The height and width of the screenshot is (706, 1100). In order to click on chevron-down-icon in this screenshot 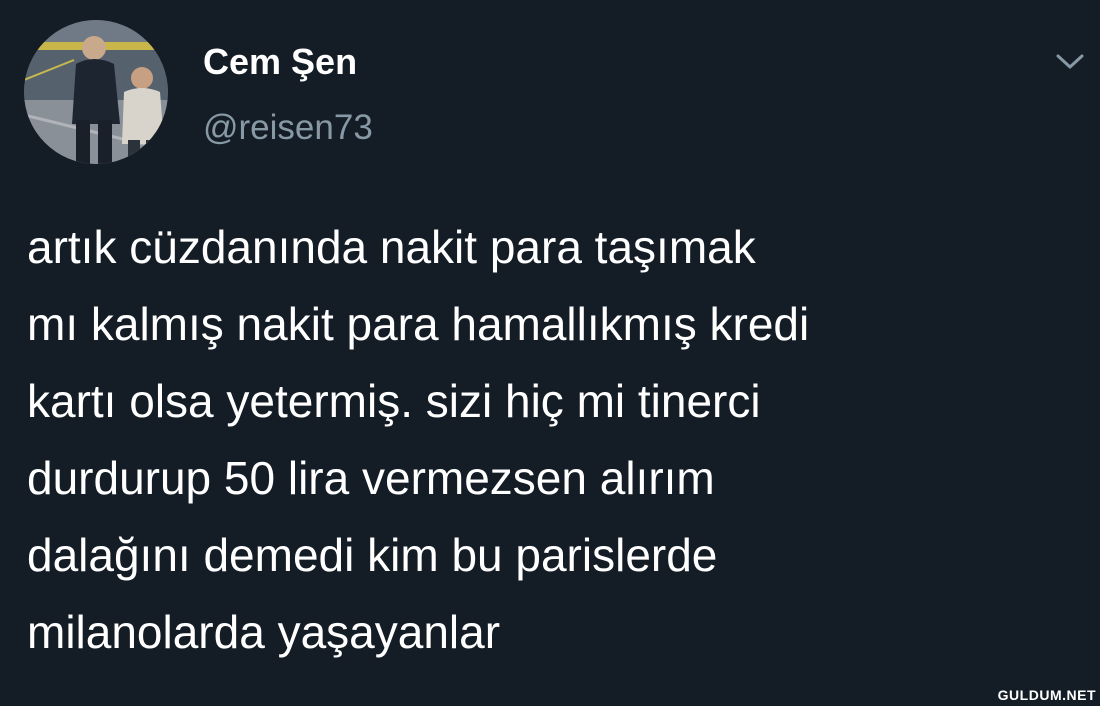, I will do `click(1070, 61)`.